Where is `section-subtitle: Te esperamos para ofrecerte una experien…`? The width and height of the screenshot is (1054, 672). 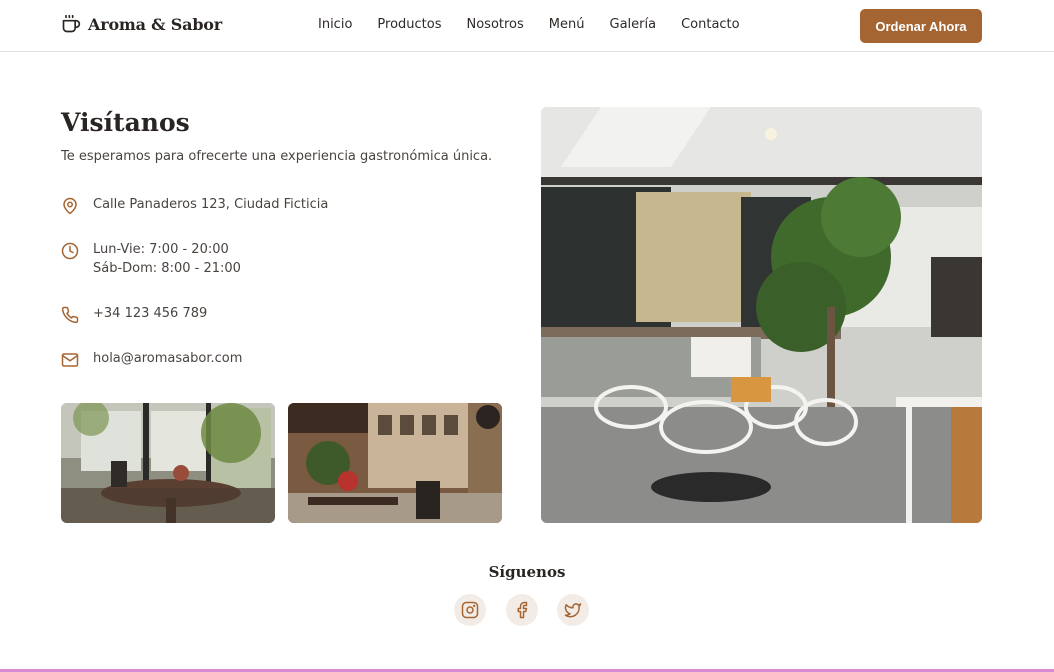
section-subtitle: Te esperamos para ofrecerte una experien… is located at coordinates (277, 156).